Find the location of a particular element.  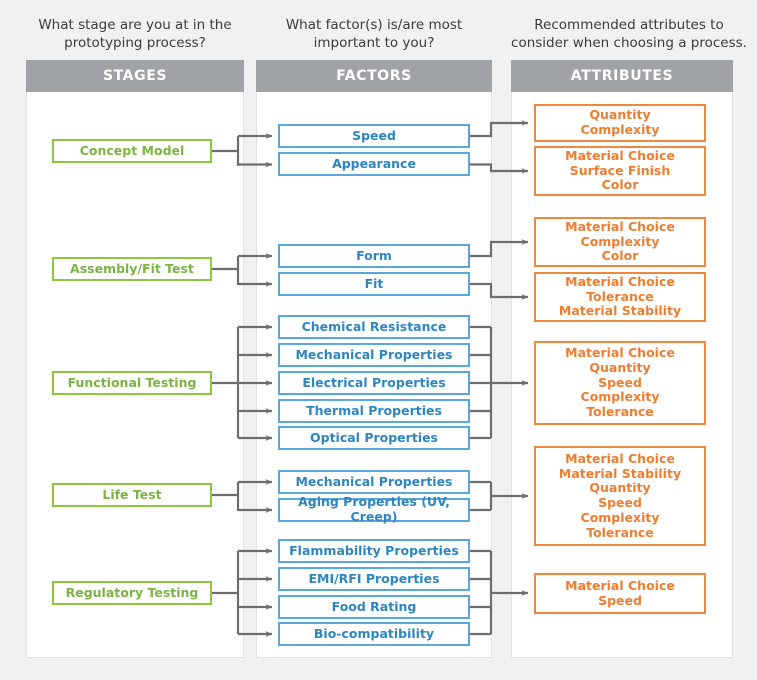

factor-label: Form is located at coordinates (374, 255).